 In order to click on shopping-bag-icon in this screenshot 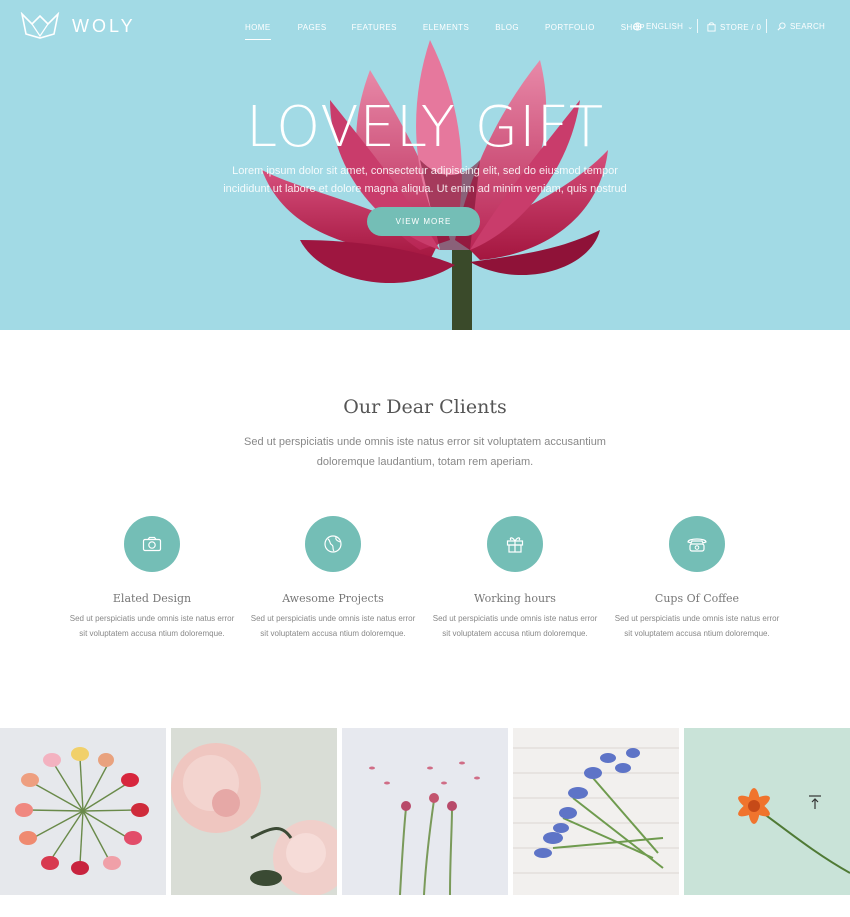, I will do `click(711, 27)`.